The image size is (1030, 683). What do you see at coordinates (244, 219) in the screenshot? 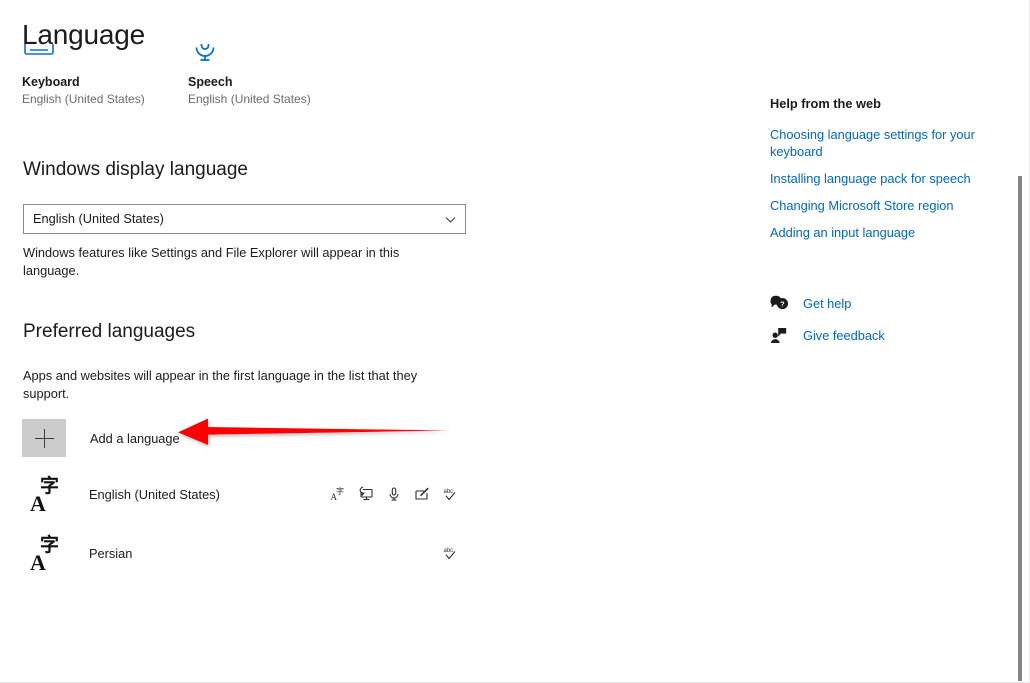
I see `display-language-dropdown: English (United States)` at bounding box center [244, 219].